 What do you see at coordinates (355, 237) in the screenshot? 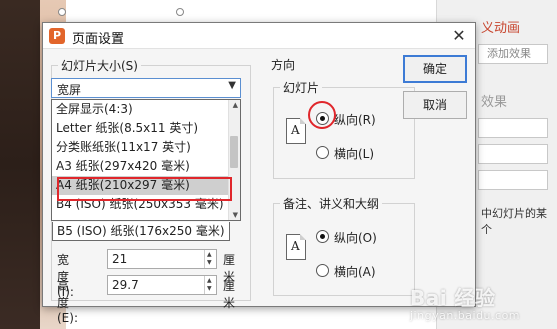
I see `notes-portrait-label: 纵向(O)` at bounding box center [355, 237].